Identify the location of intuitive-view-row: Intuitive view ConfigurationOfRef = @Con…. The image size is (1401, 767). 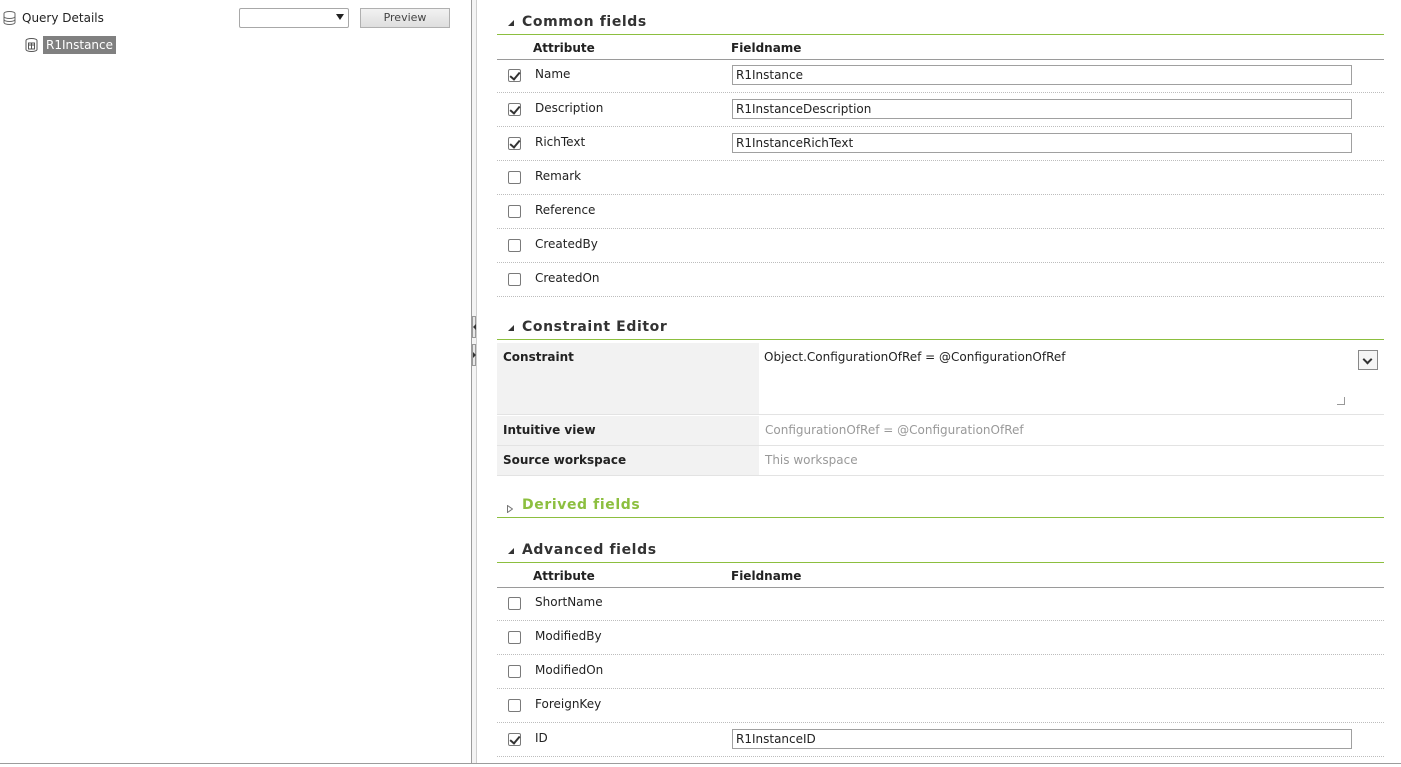
(940, 431).